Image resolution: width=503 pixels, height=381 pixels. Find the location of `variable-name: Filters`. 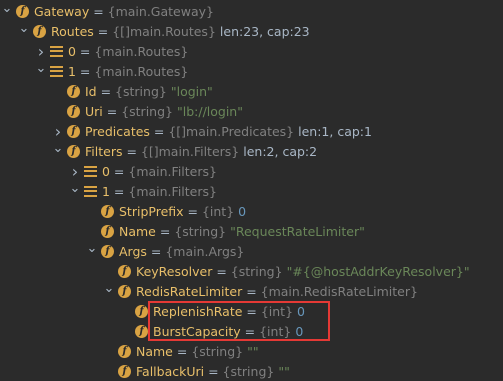

variable-name: Filters is located at coordinates (104, 151).